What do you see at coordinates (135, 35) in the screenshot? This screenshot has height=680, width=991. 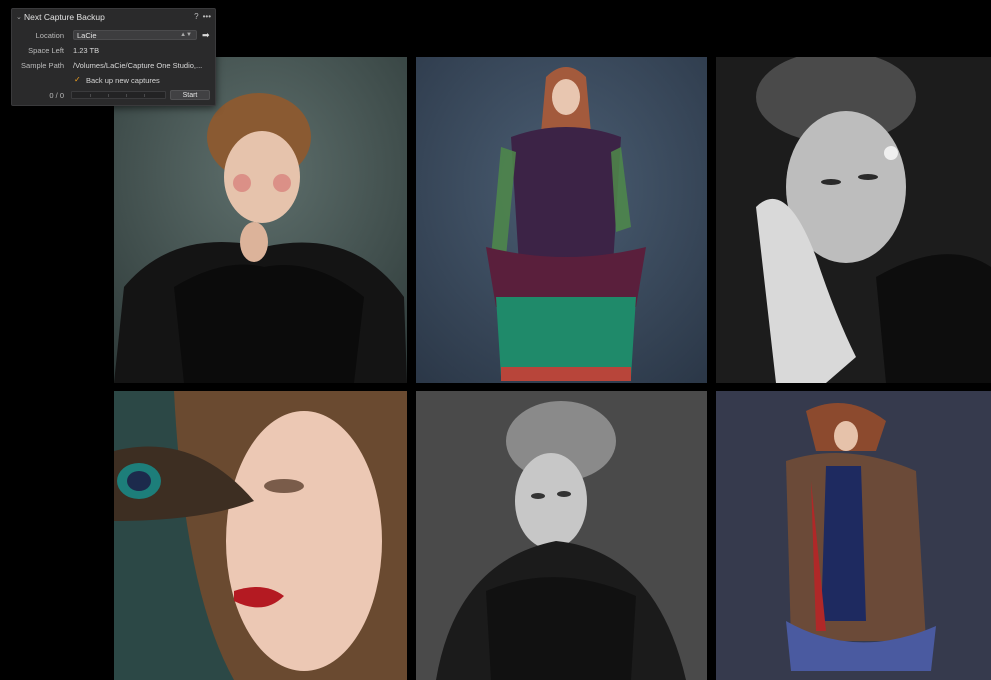 I see `location-select: LaCie ▲▼` at bounding box center [135, 35].